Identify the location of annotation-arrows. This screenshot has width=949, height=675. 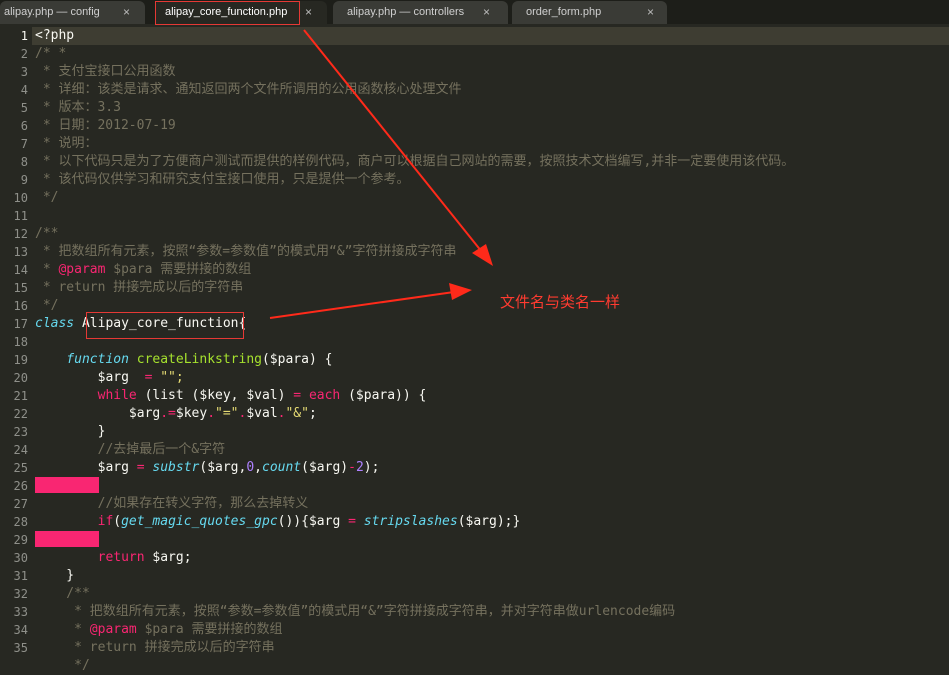
(381, 174).